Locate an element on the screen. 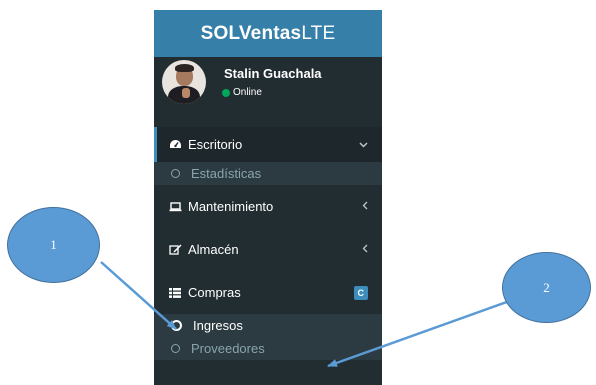  callout-1: 1 is located at coordinates (53, 245).